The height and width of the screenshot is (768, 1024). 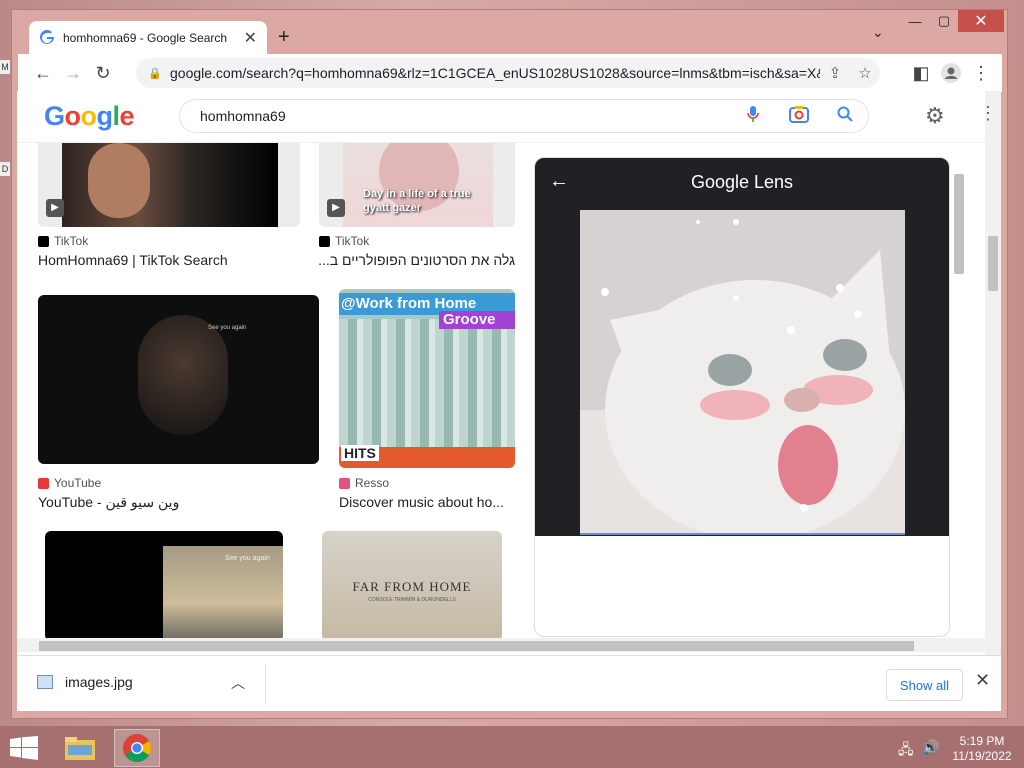 What do you see at coordinates (799, 116) in the screenshot?
I see `camera-icon` at bounding box center [799, 116].